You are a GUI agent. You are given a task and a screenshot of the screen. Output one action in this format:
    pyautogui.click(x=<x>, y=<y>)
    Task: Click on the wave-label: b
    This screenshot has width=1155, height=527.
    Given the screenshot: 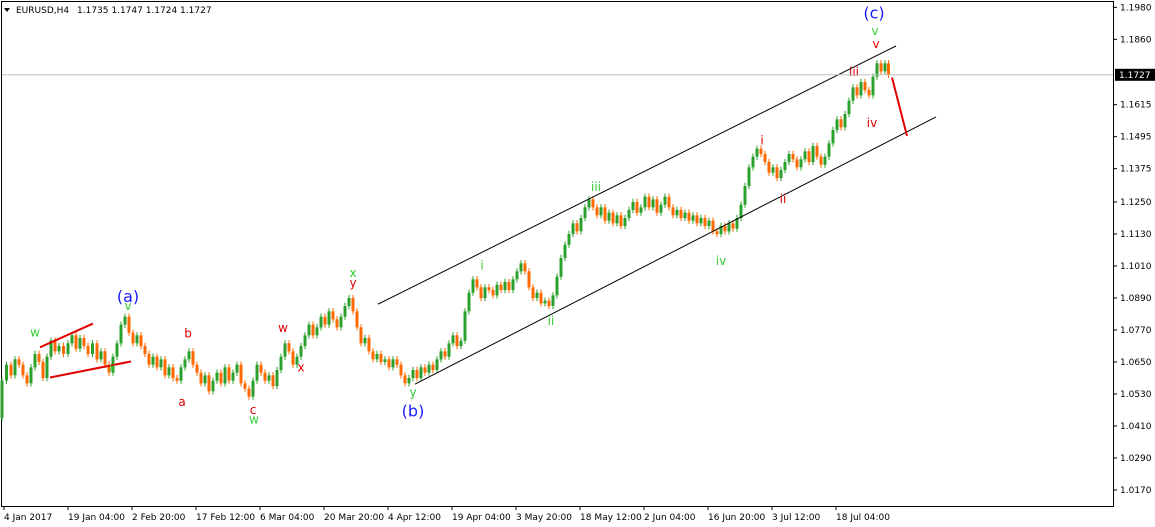 What is the action you would take?
    pyautogui.click(x=188, y=333)
    